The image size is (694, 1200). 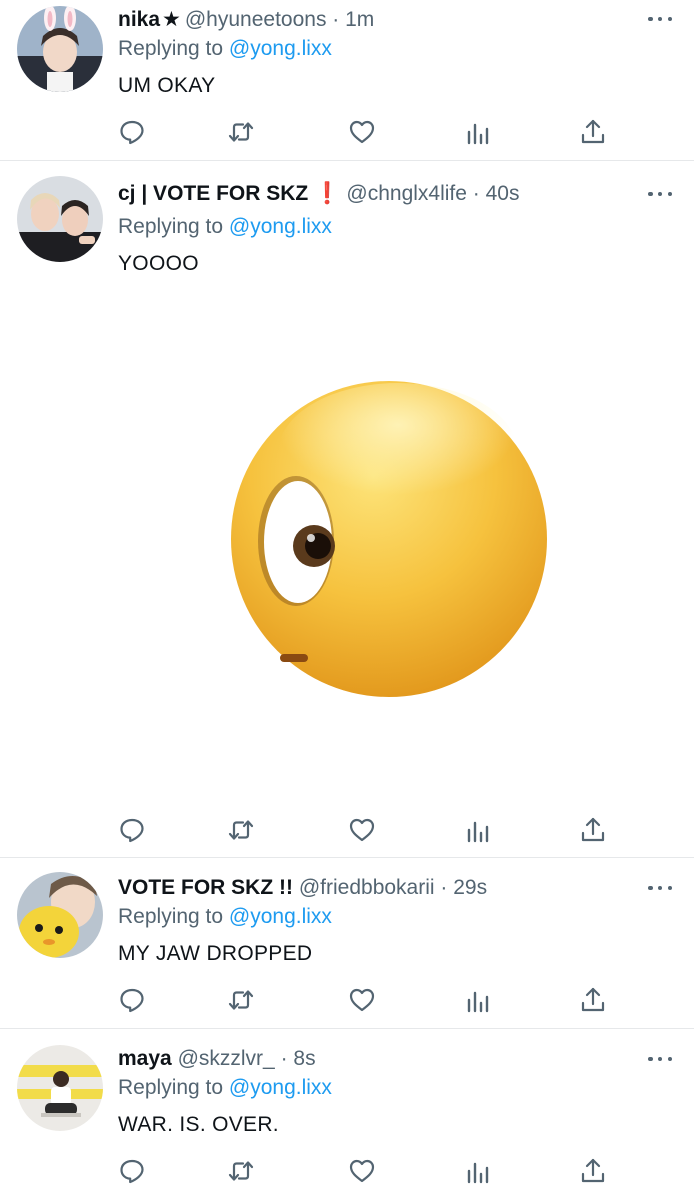 I want to click on display-name: nika, so click(x=139, y=19).